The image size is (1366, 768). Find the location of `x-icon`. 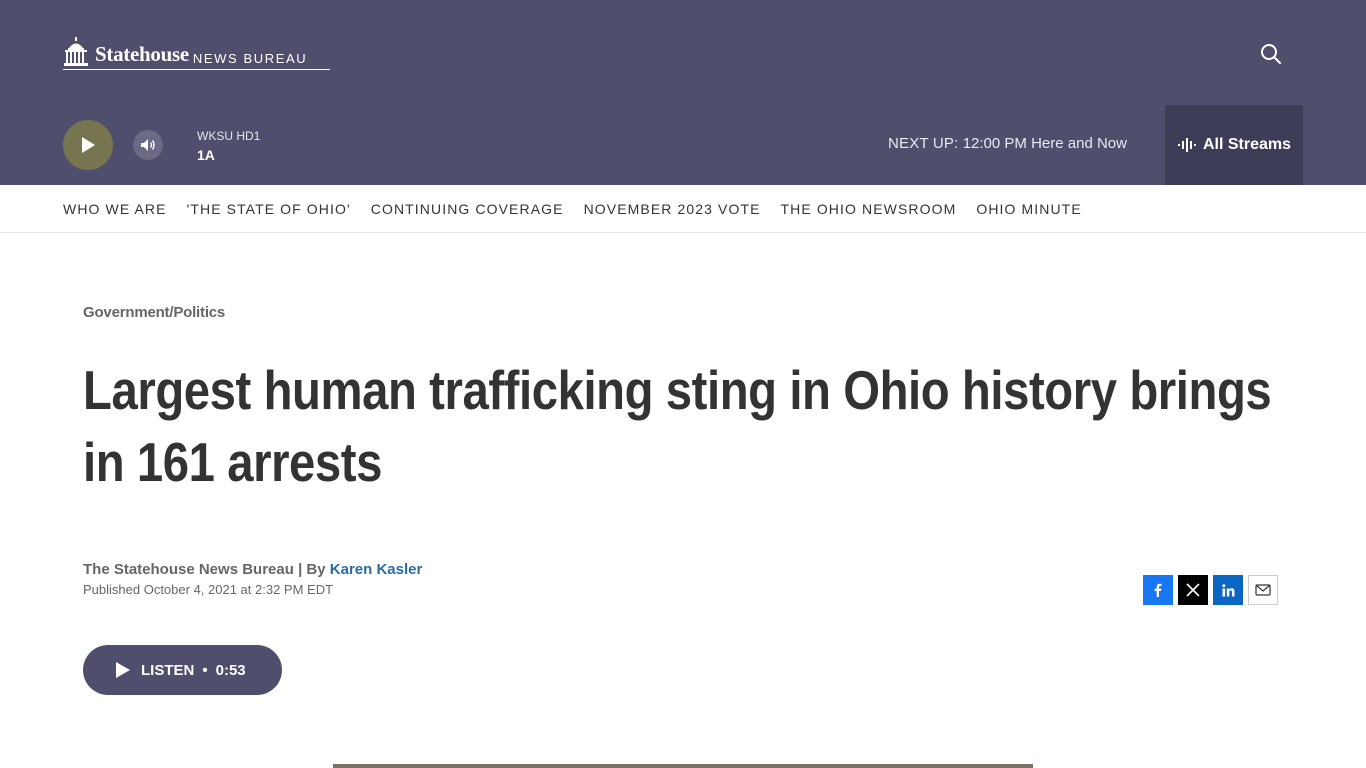

x-icon is located at coordinates (1193, 590).